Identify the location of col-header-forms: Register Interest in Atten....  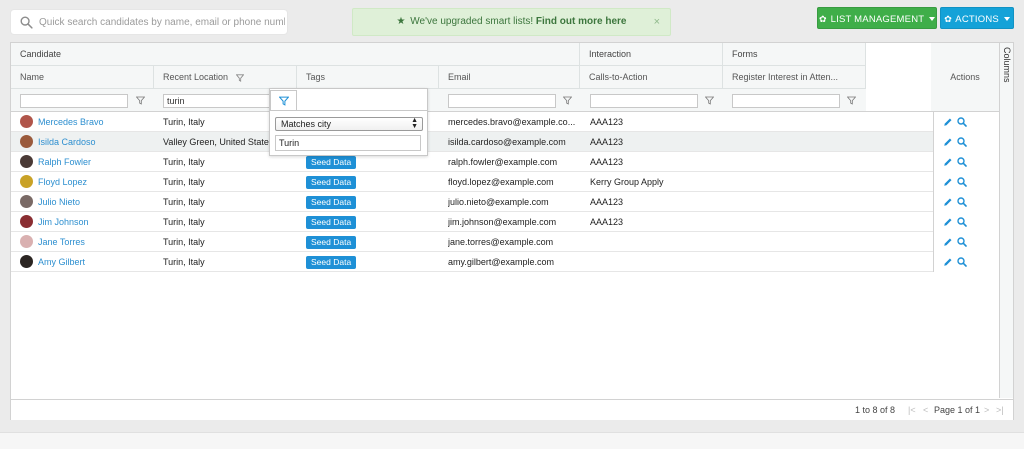
(794, 77).